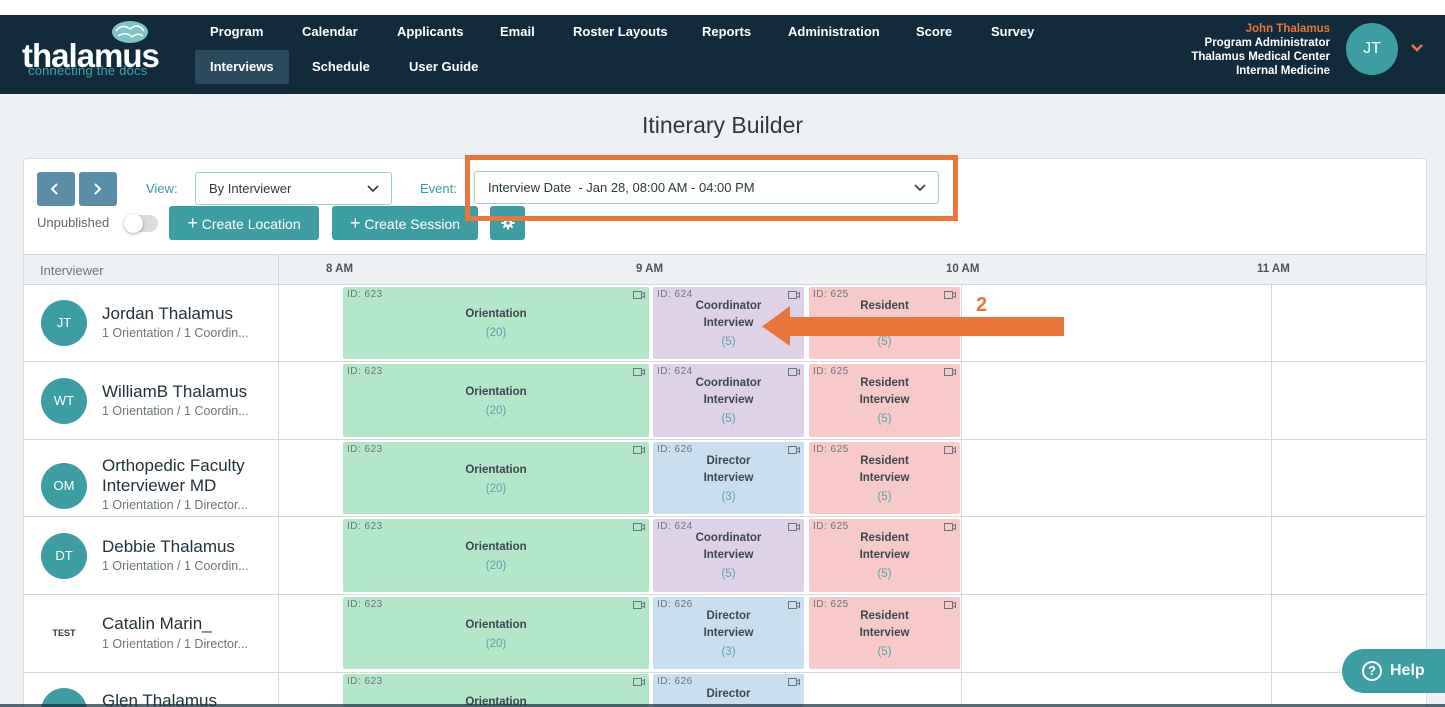 This screenshot has width=1445, height=707. I want to click on name-column-divider, so click(278, 495).